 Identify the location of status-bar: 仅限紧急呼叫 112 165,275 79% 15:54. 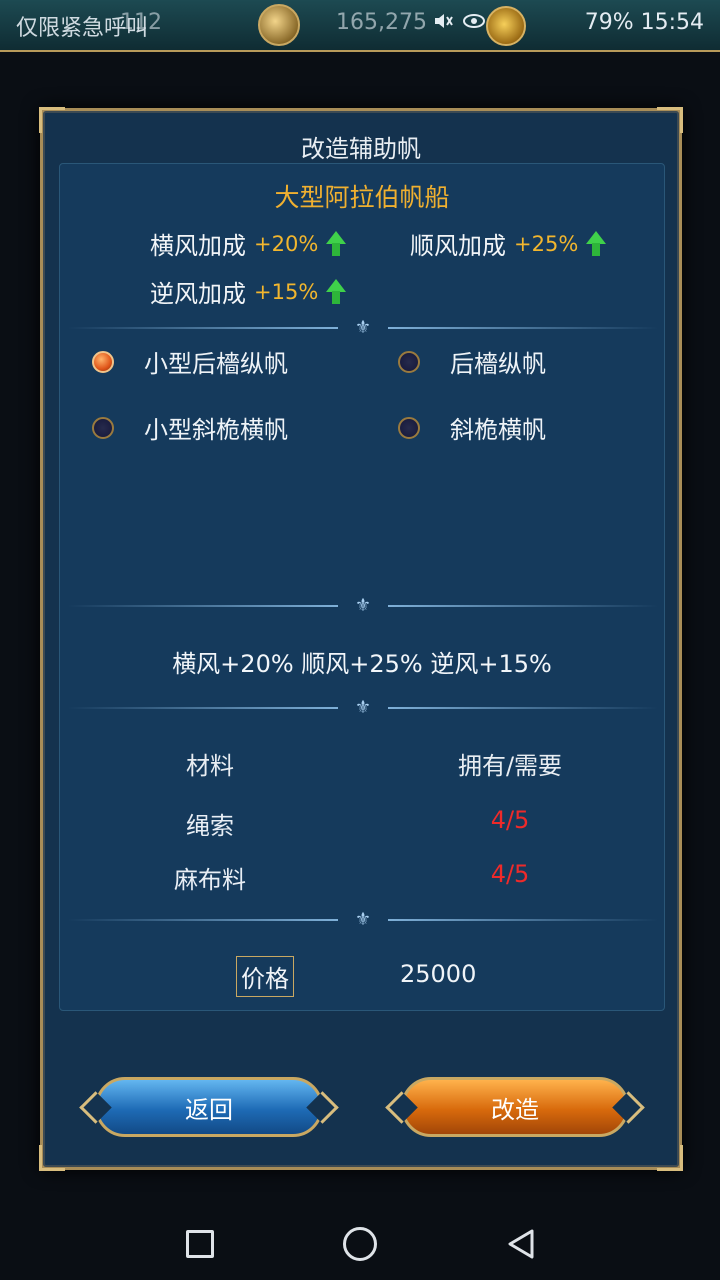
(360, 26).